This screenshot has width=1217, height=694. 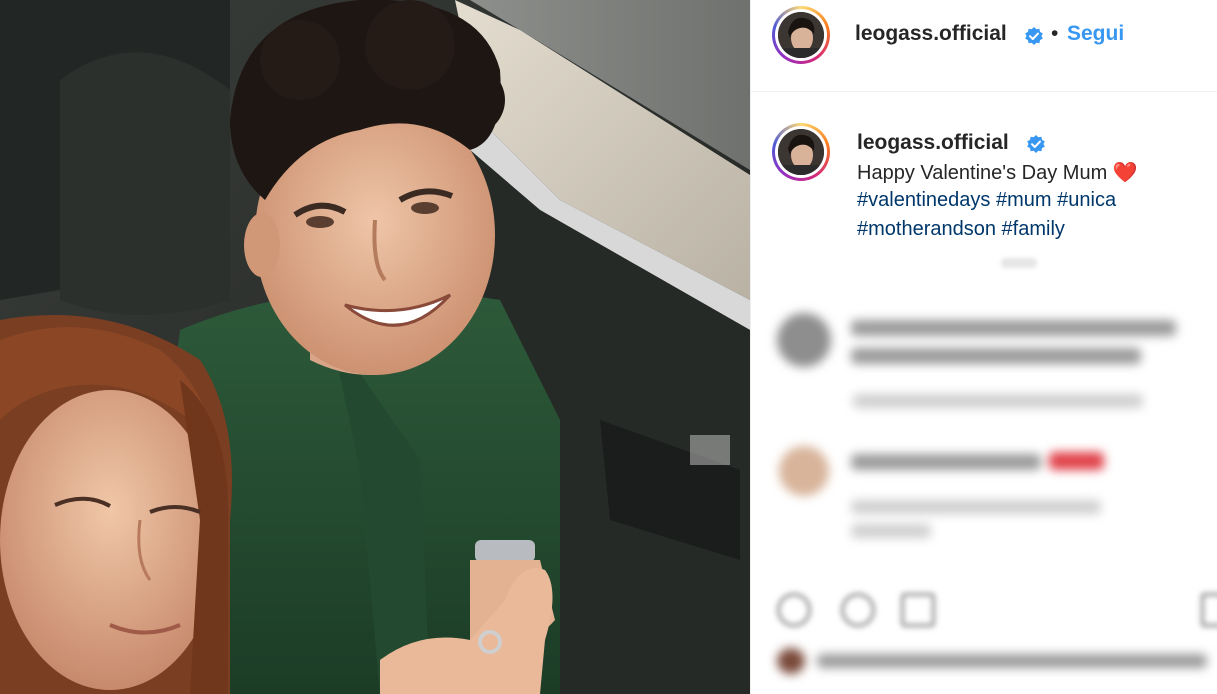 I want to click on bookmark-icon, so click(x=1209, y=610).